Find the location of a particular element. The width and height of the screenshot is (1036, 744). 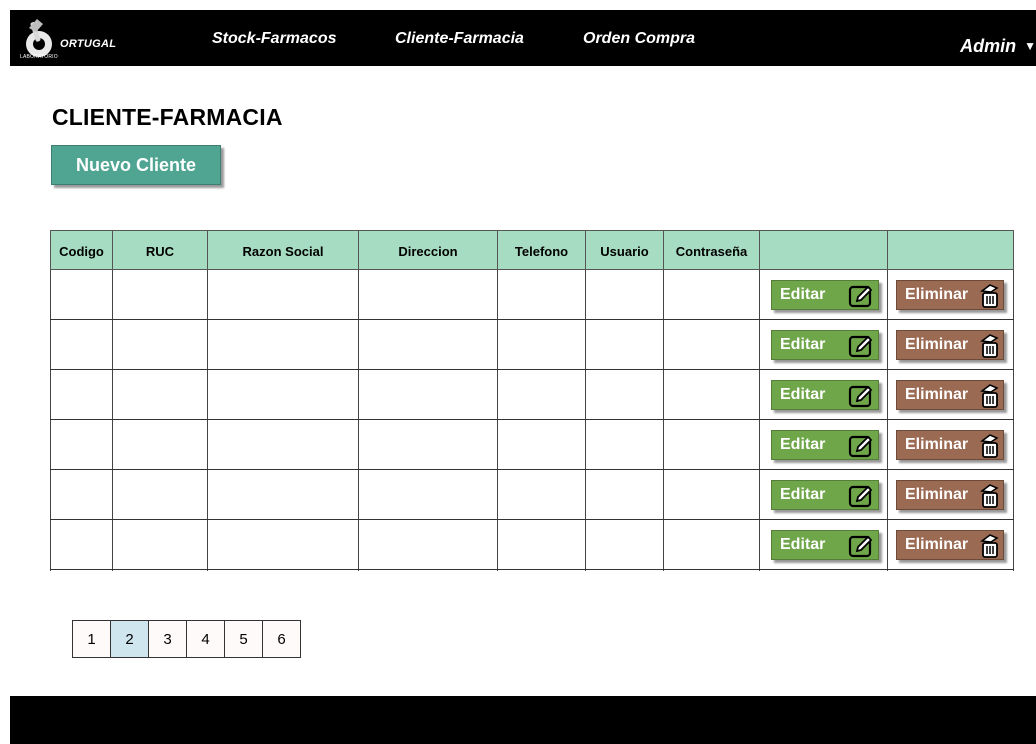

page-5-button: 5 is located at coordinates (243, 639).